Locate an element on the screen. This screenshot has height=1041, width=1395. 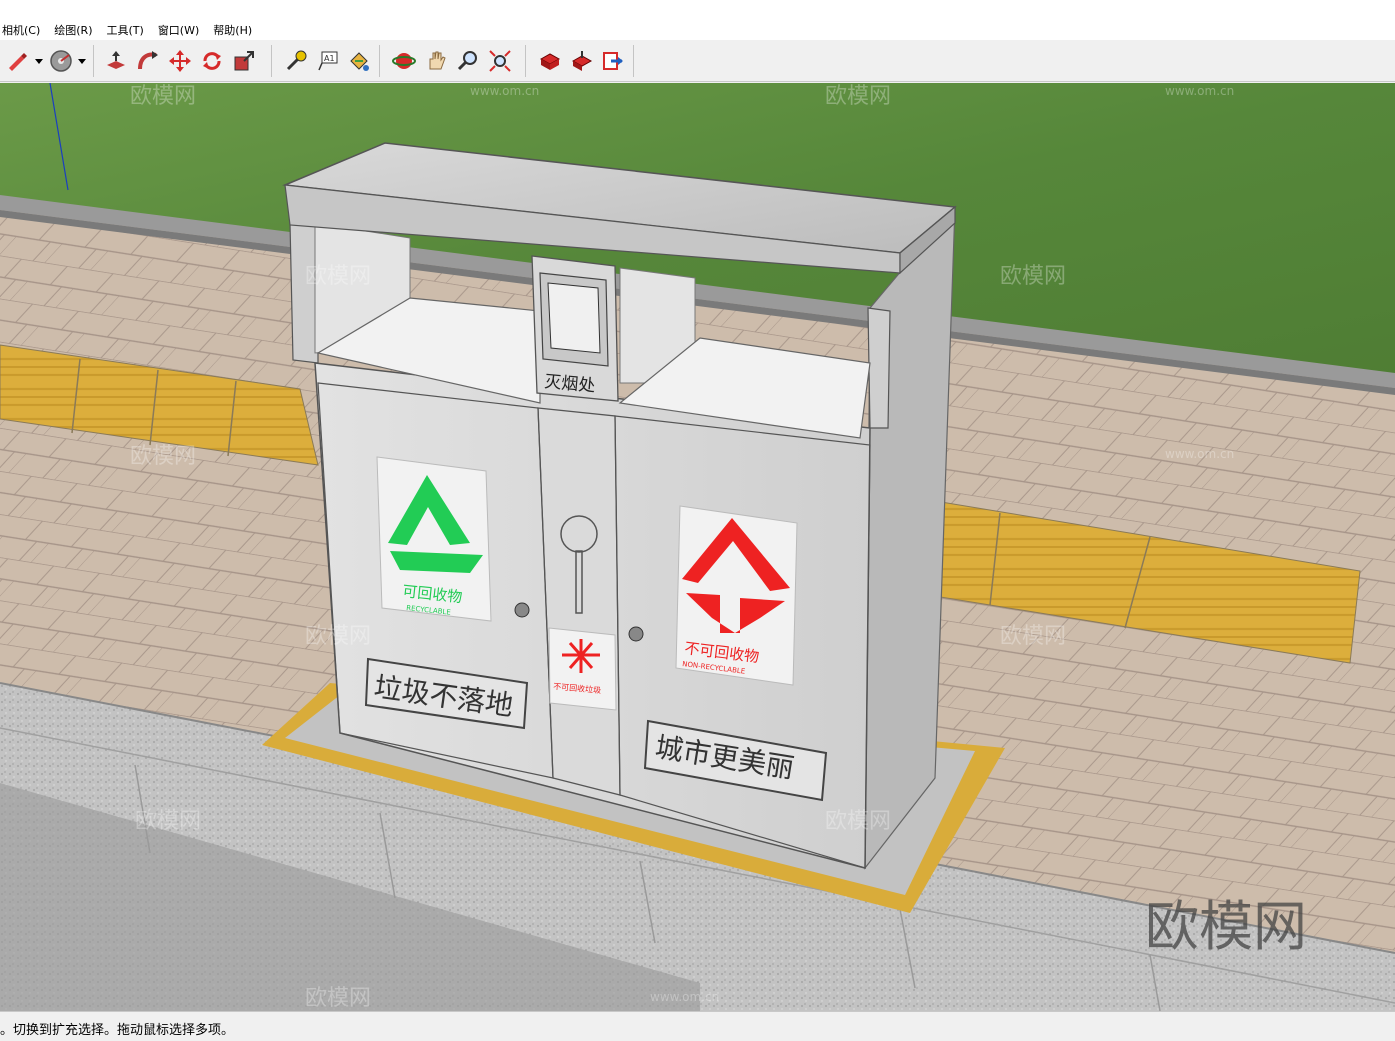
pencil-icon is located at coordinates (18, 61).